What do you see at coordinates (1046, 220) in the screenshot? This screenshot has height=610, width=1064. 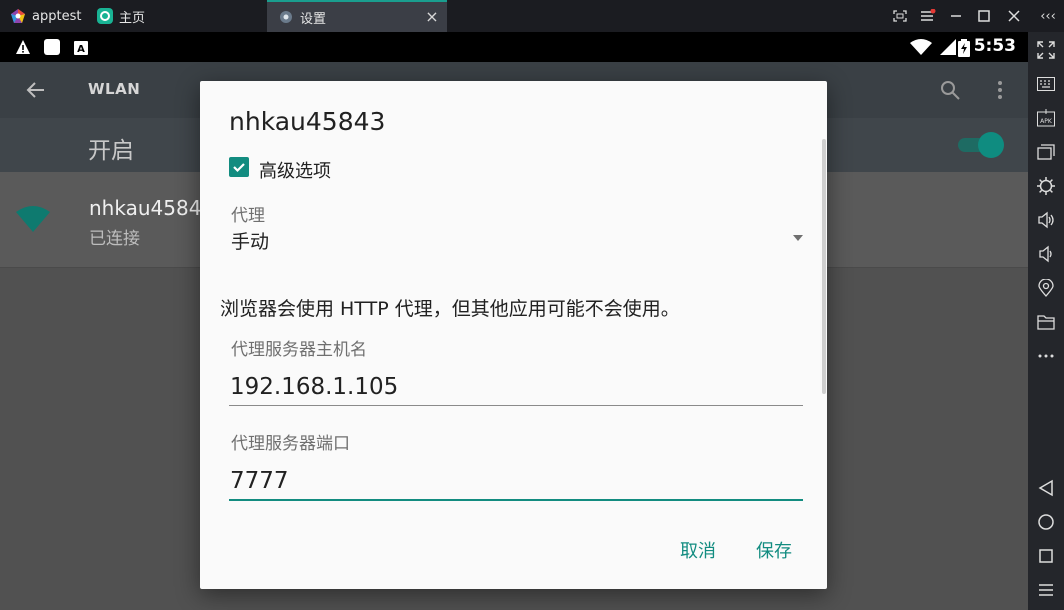 I see `volume-up-icon` at bounding box center [1046, 220].